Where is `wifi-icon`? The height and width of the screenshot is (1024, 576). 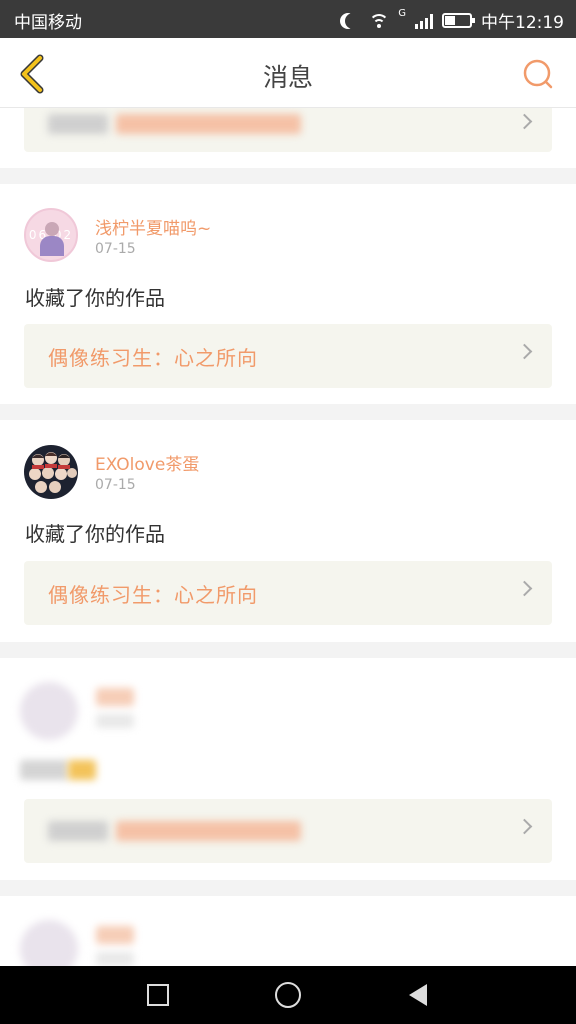
wifi-icon is located at coordinates (379, 21).